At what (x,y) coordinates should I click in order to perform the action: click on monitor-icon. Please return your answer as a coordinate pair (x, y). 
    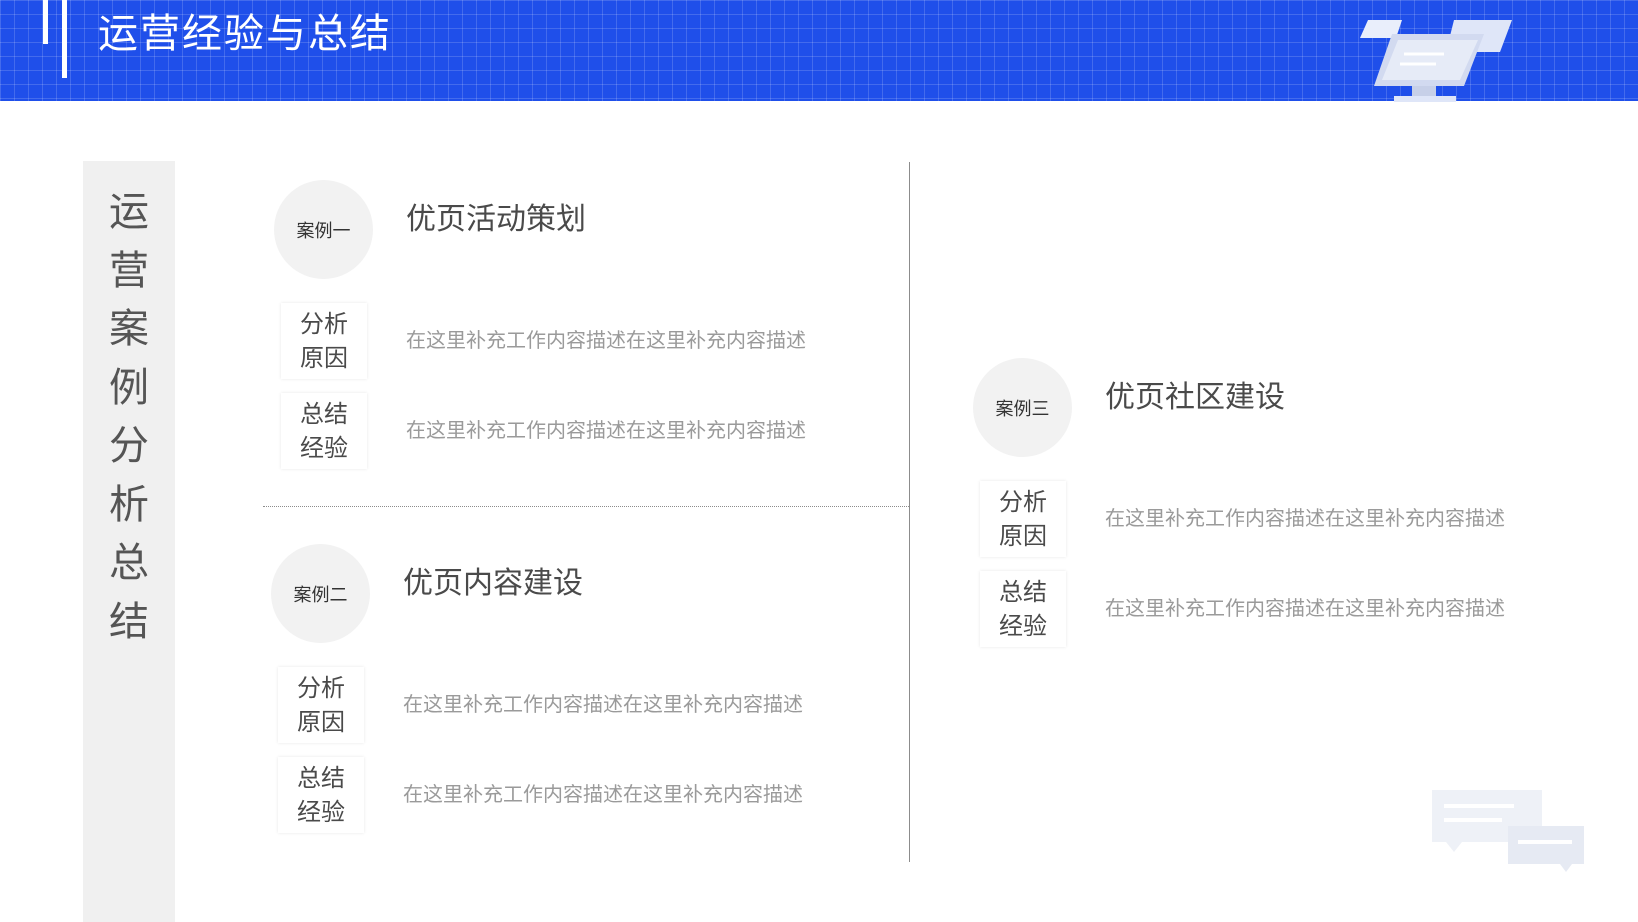
    Looking at the image, I should click on (1436, 61).